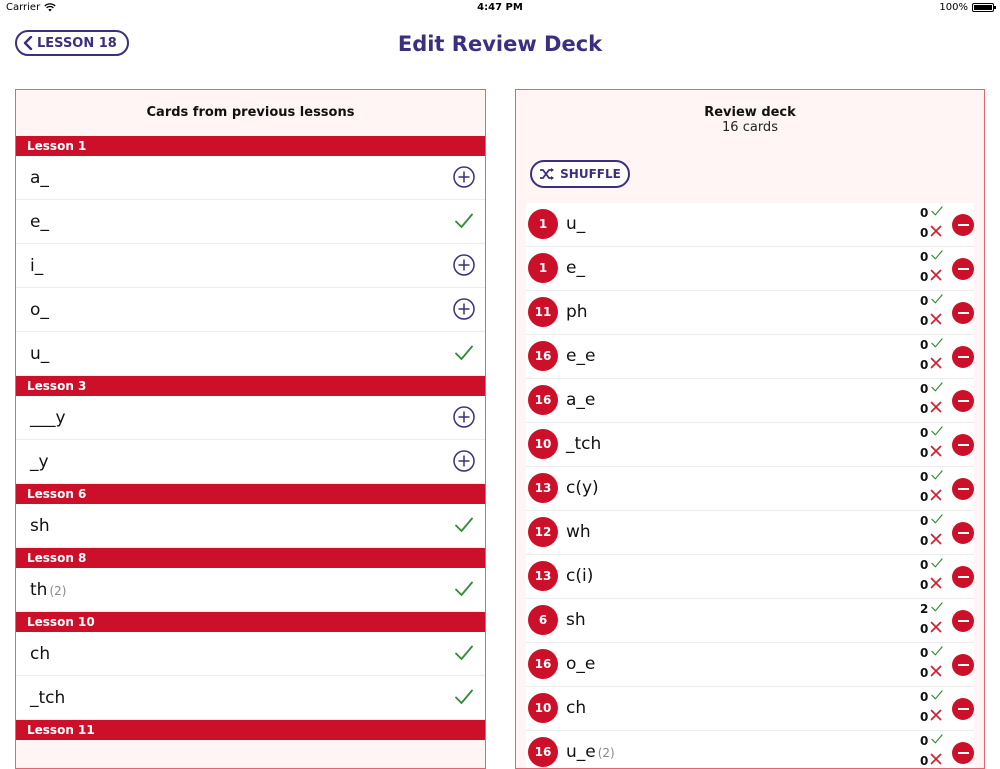 The height and width of the screenshot is (769, 1000). What do you see at coordinates (250, 462) in the screenshot?
I see `previous-card-row: _y` at bounding box center [250, 462].